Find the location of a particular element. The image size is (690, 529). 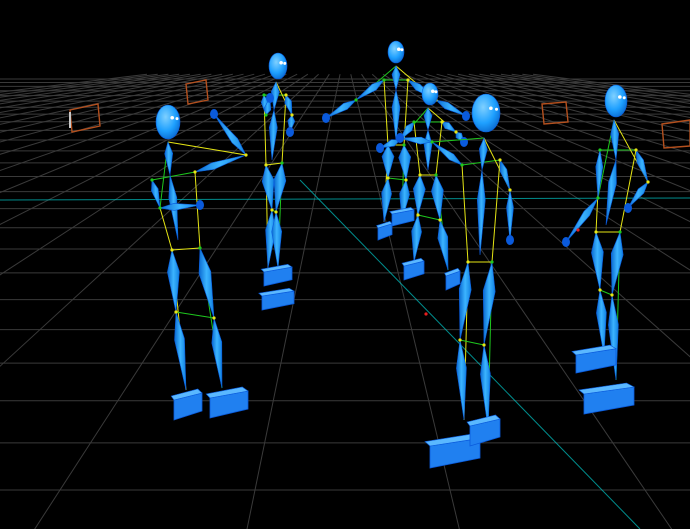

camera-frame-icon is located at coordinates (675, 134).